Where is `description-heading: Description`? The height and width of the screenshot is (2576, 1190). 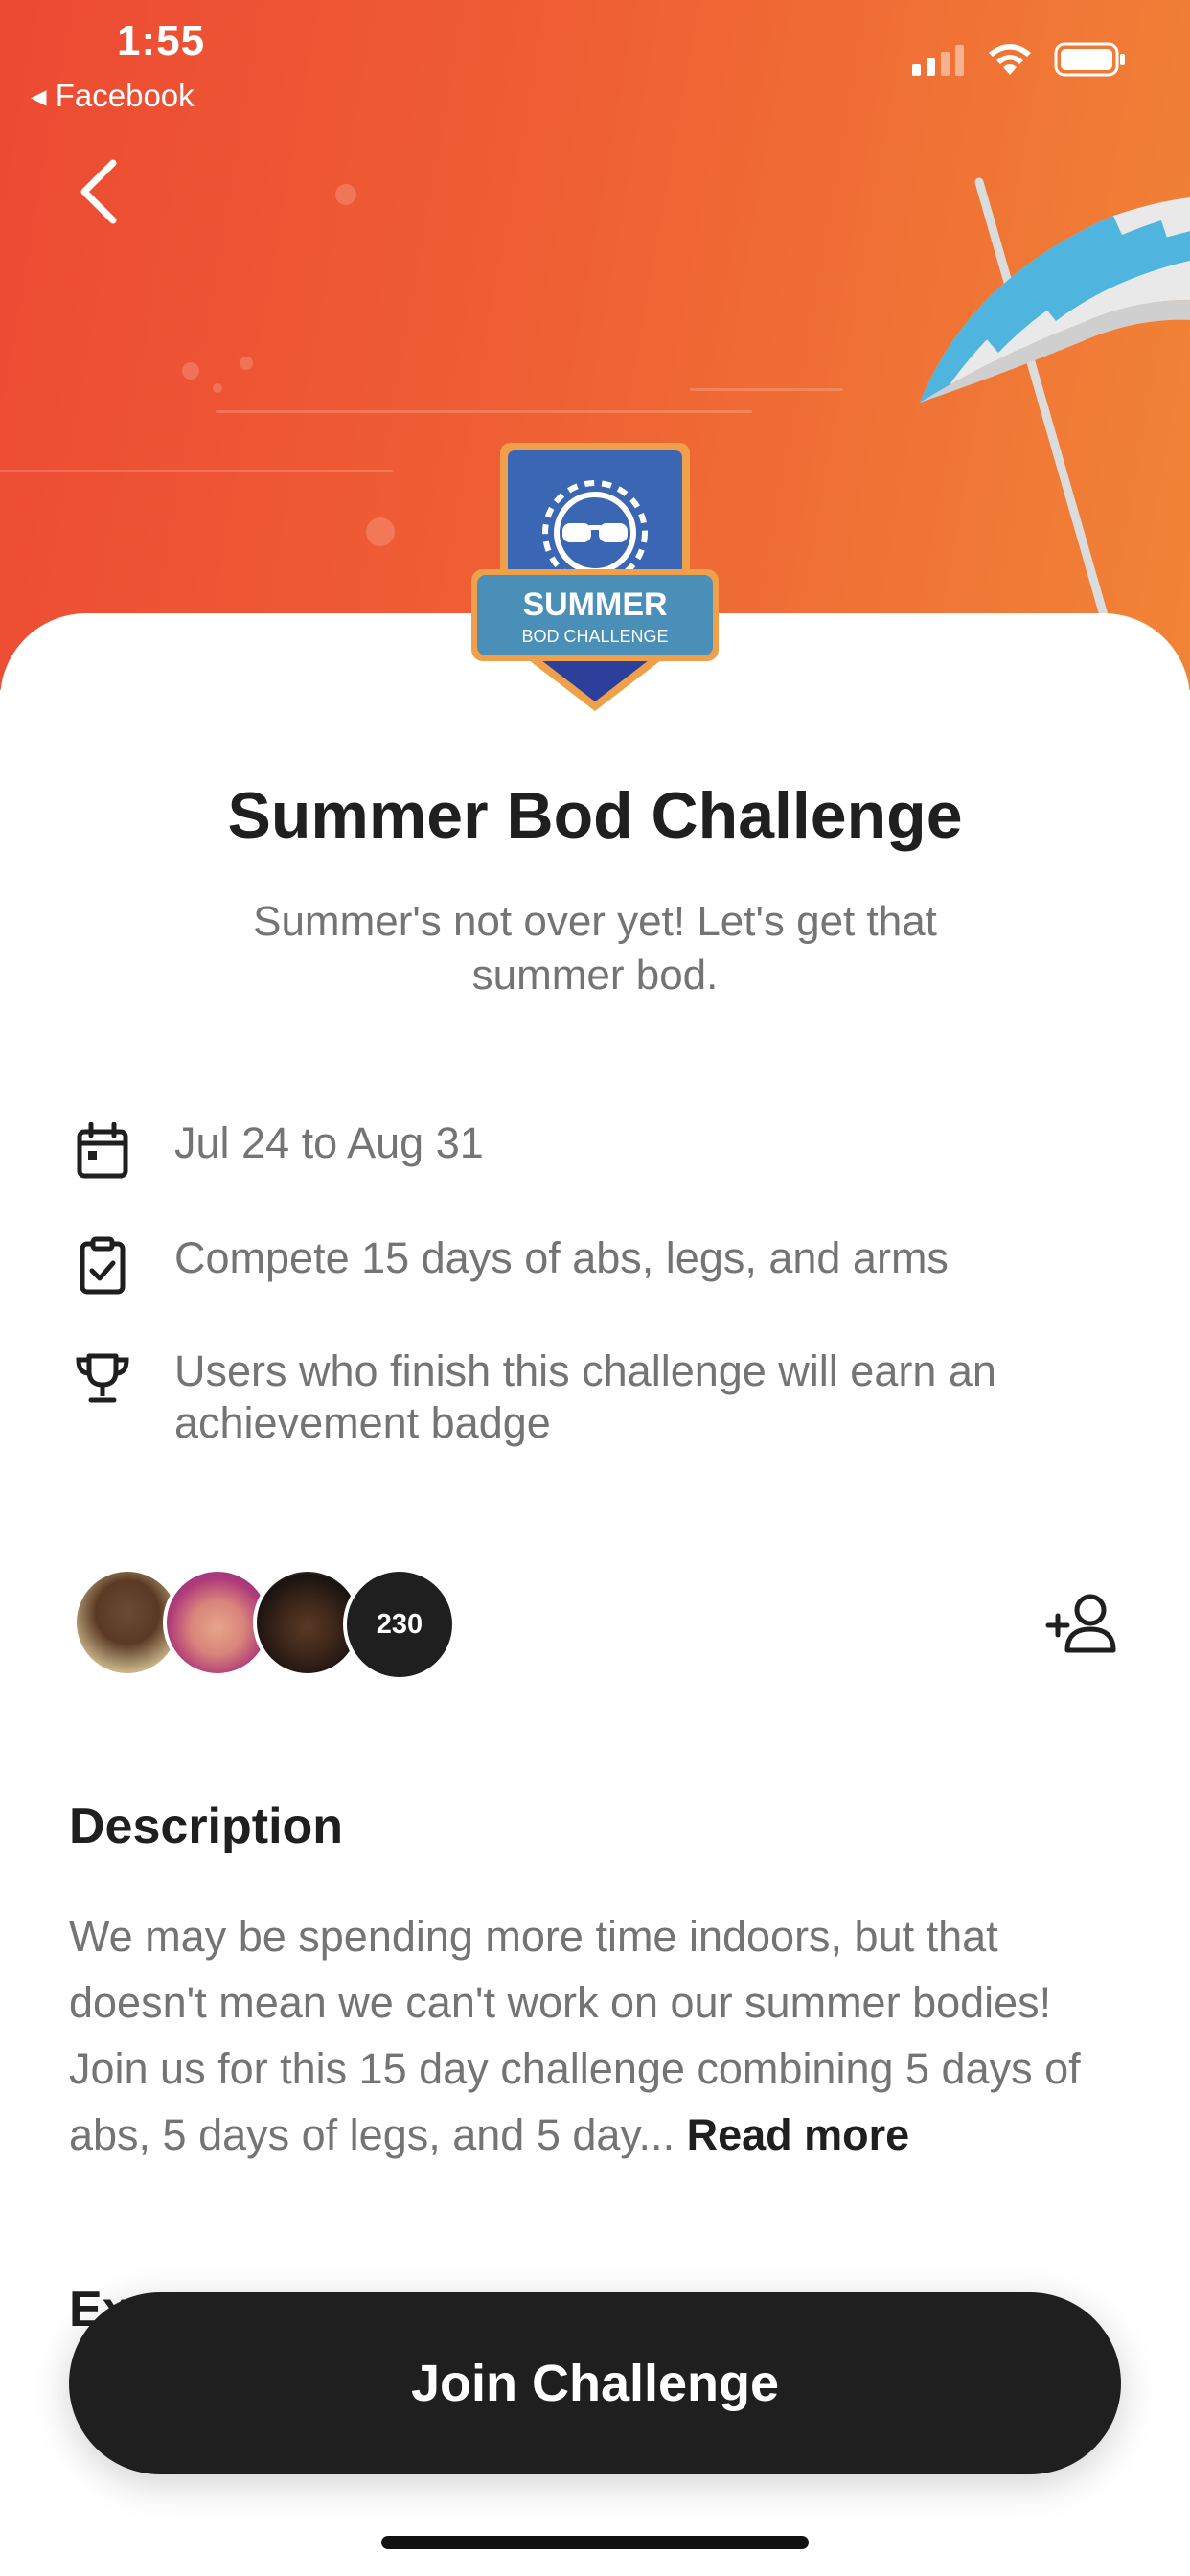 description-heading: Description is located at coordinates (207, 1826).